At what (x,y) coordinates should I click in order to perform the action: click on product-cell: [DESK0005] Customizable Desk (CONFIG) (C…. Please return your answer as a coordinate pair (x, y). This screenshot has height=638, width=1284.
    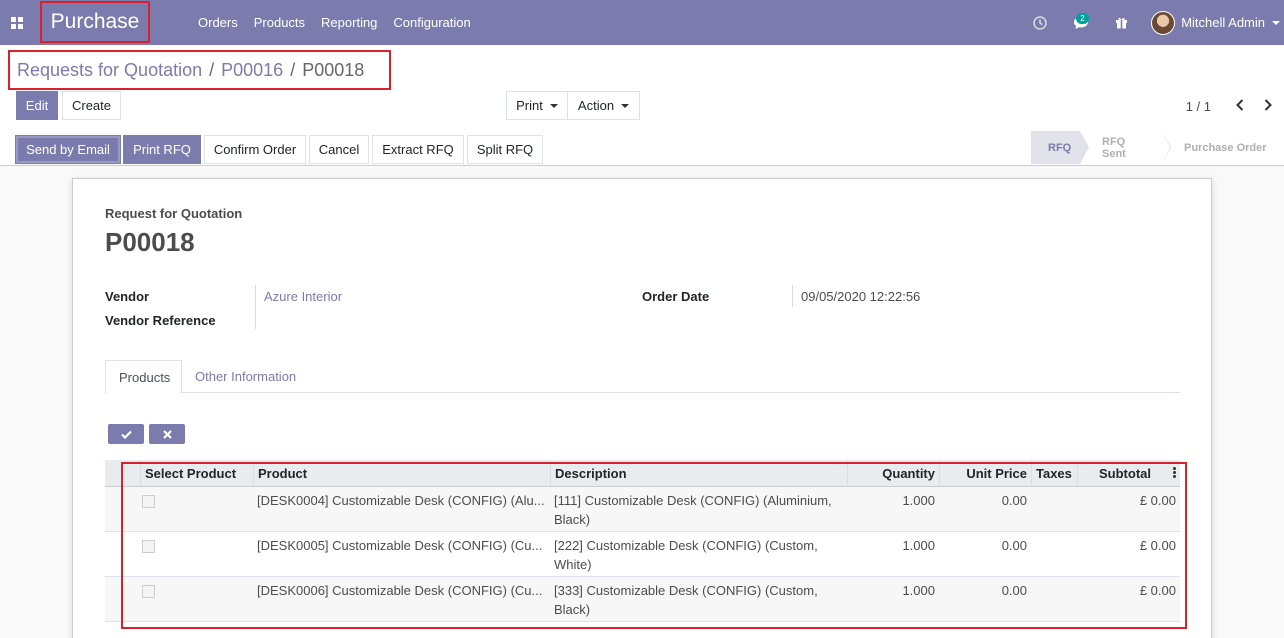
    Looking at the image, I should click on (401, 545).